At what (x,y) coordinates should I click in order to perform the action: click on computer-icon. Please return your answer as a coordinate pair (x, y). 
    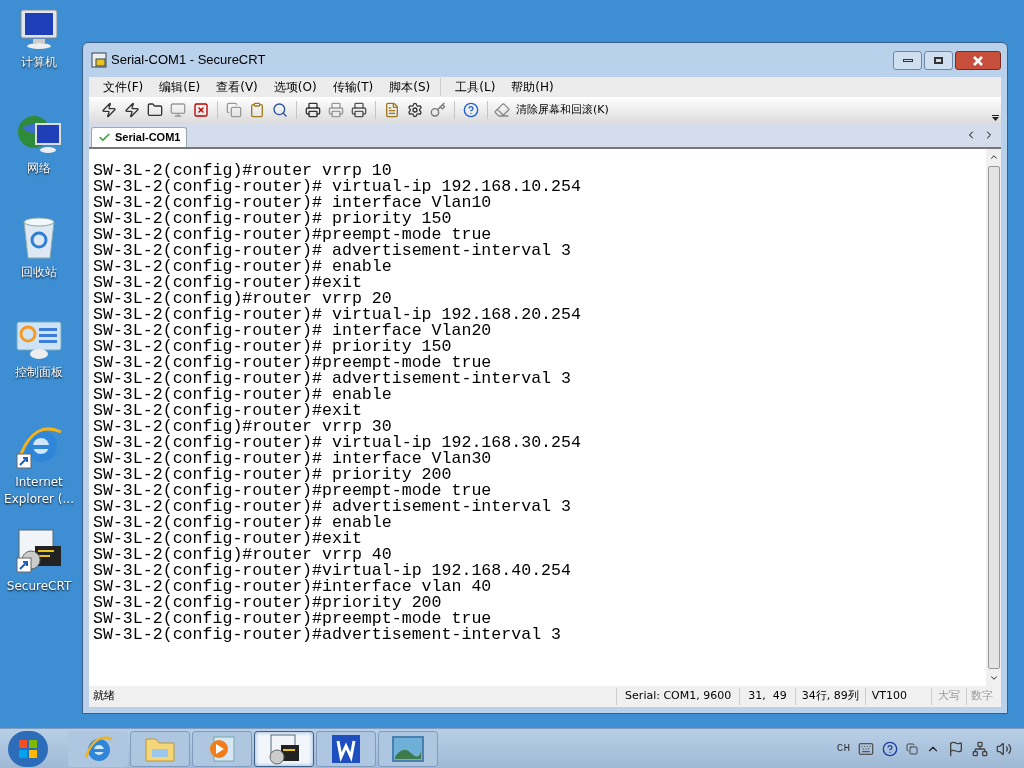
    Looking at the image, I should click on (39, 29).